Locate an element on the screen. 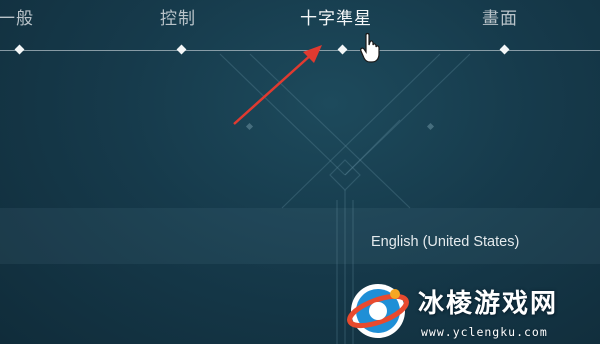 This screenshot has width=600, height=344. tab-track-line is located at coordinates (300, 50).